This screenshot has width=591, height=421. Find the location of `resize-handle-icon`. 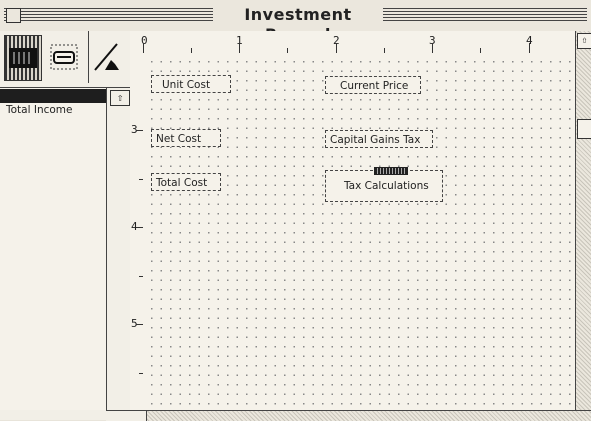

resize-handle-icon is located at coordinates (391, 171).